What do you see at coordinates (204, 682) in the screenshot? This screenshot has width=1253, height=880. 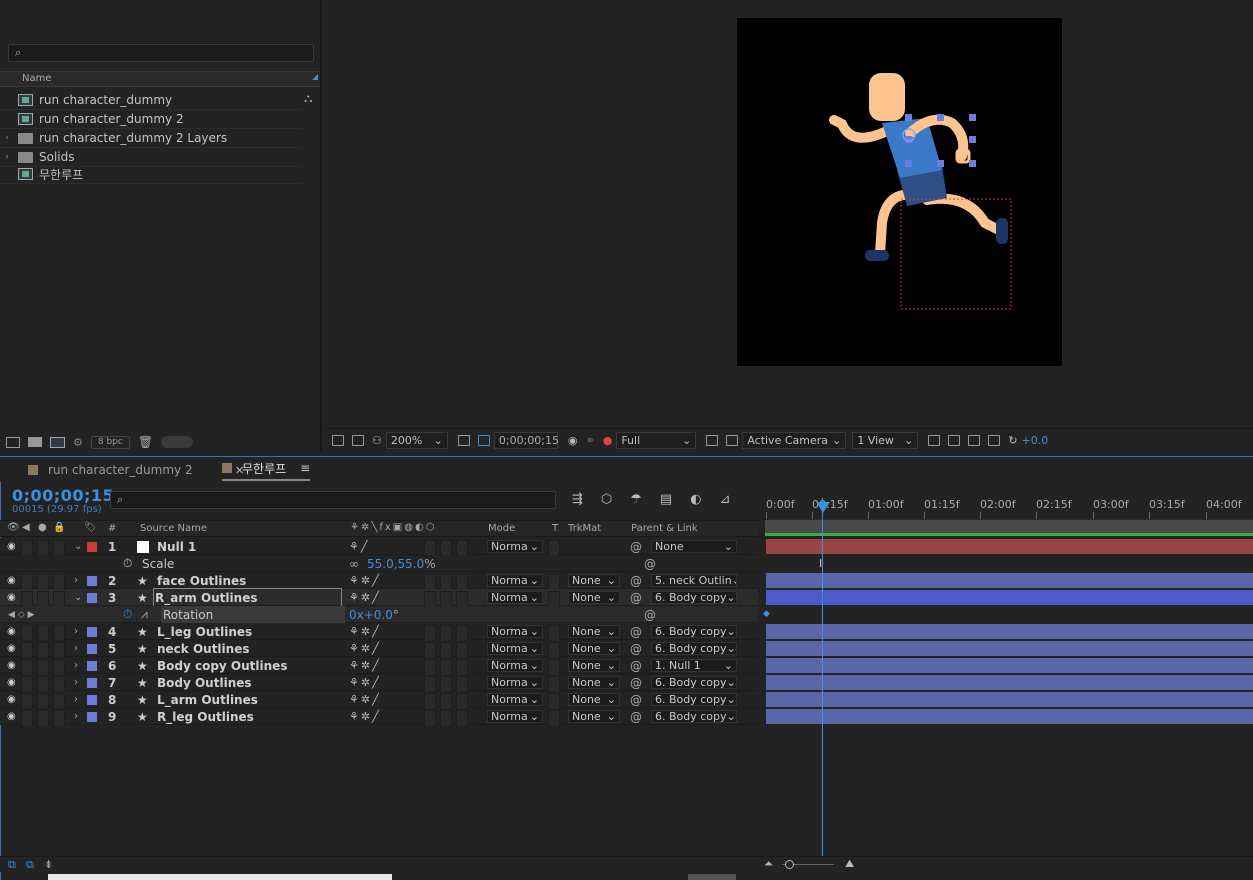 I see `layer-name: Body Outlines` at bounding box center [204, 682].